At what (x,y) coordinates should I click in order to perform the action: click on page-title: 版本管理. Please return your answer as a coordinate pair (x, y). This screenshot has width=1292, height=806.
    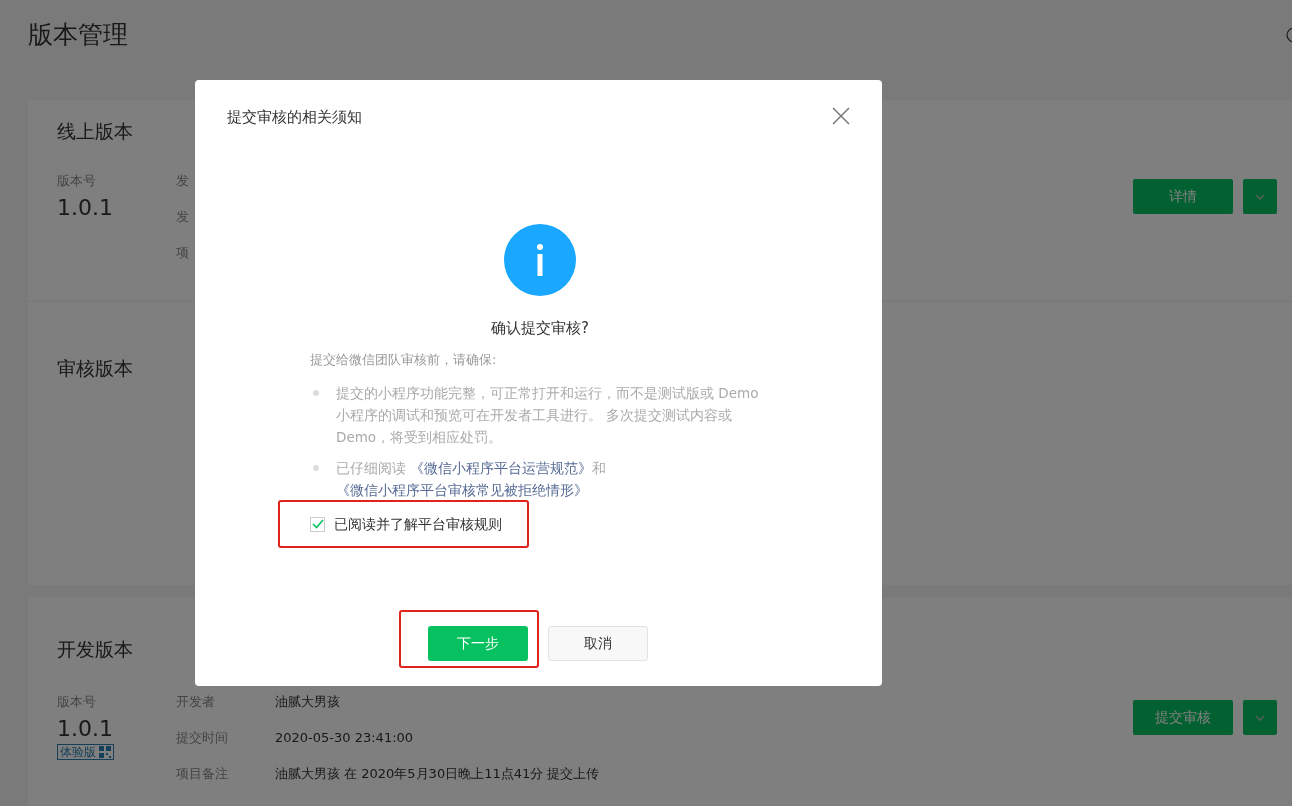
    Looking at the image, I should click on (78, 35).